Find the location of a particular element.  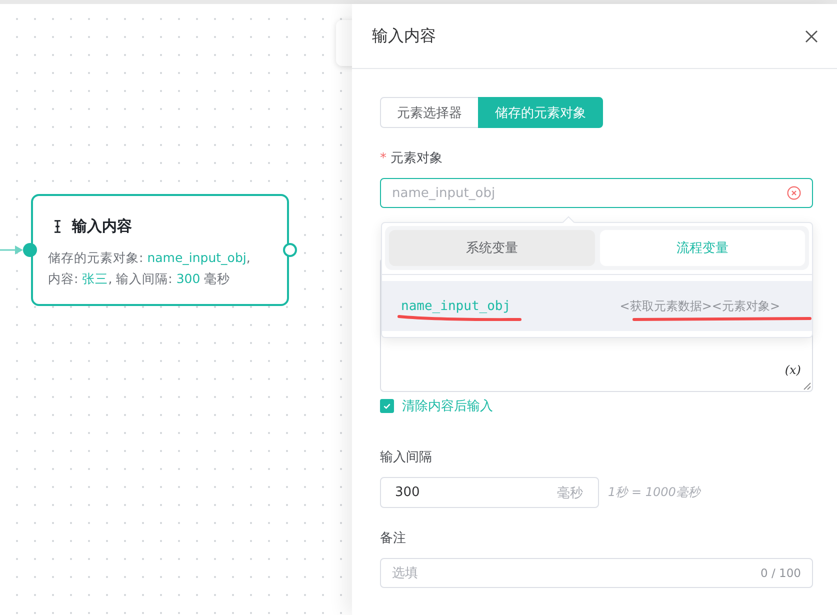

node-title: 输入内容 is located at coordinates (102, 226).